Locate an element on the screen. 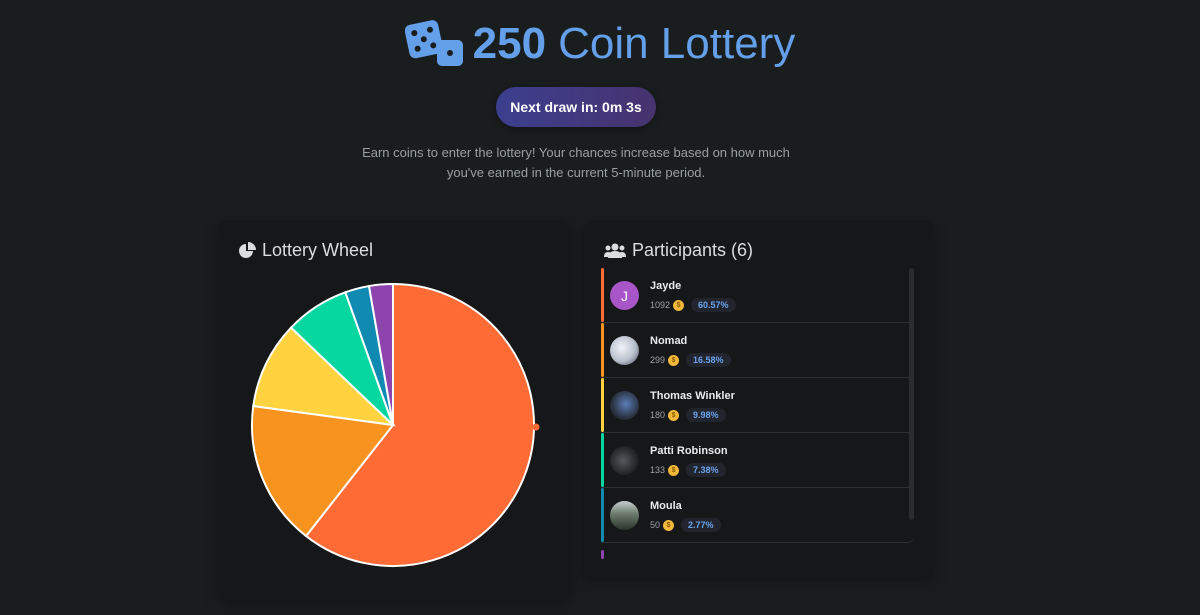 This screenshot has width=1200, height=615. next-draw-timer: Next draw in: 0m 3s is located at coordinates (576, 107).